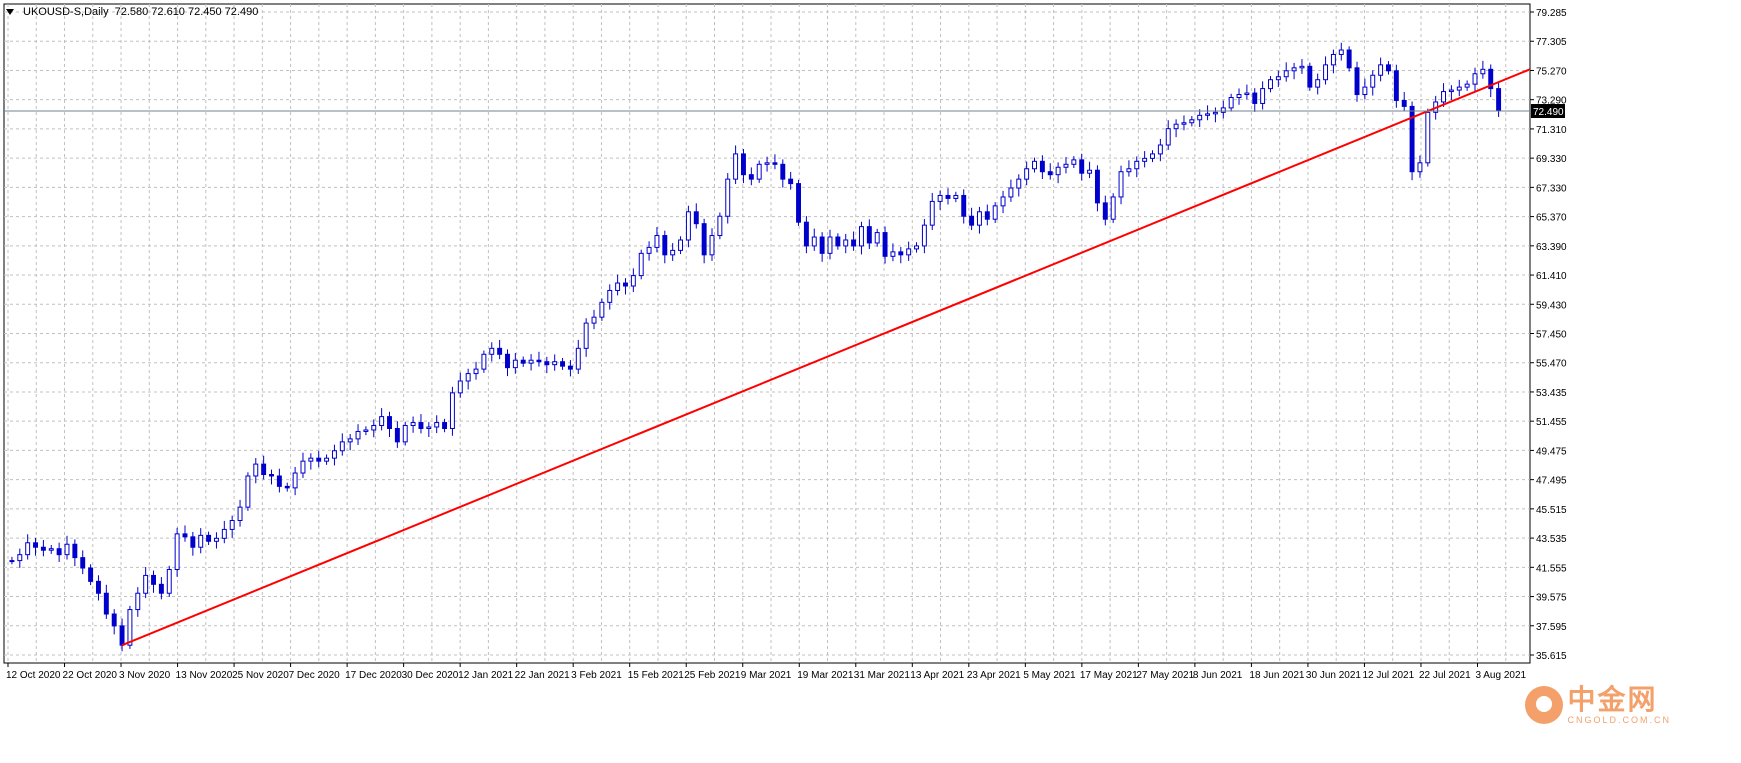  I want to click on x-tick-label: 15 Feb 2021, so click(656, 675).